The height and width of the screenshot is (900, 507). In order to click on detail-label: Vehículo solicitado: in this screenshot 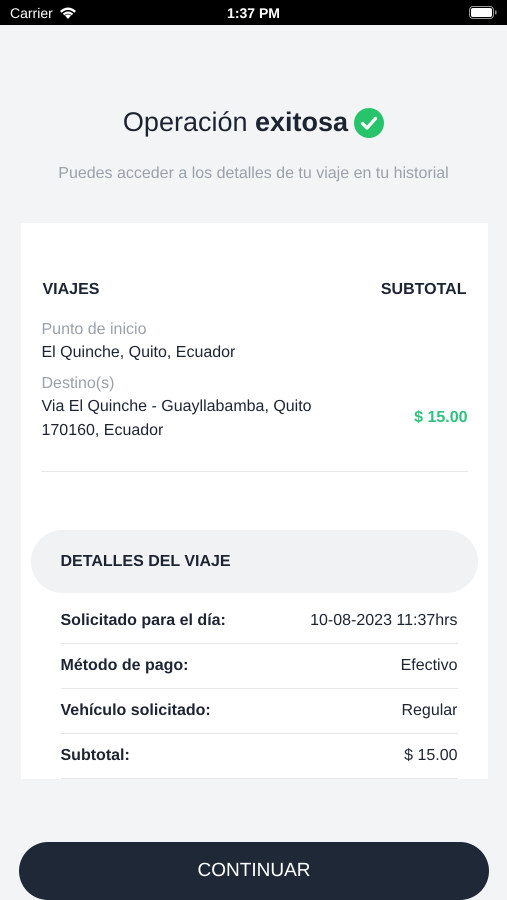, I will do `click(135, 711)`.